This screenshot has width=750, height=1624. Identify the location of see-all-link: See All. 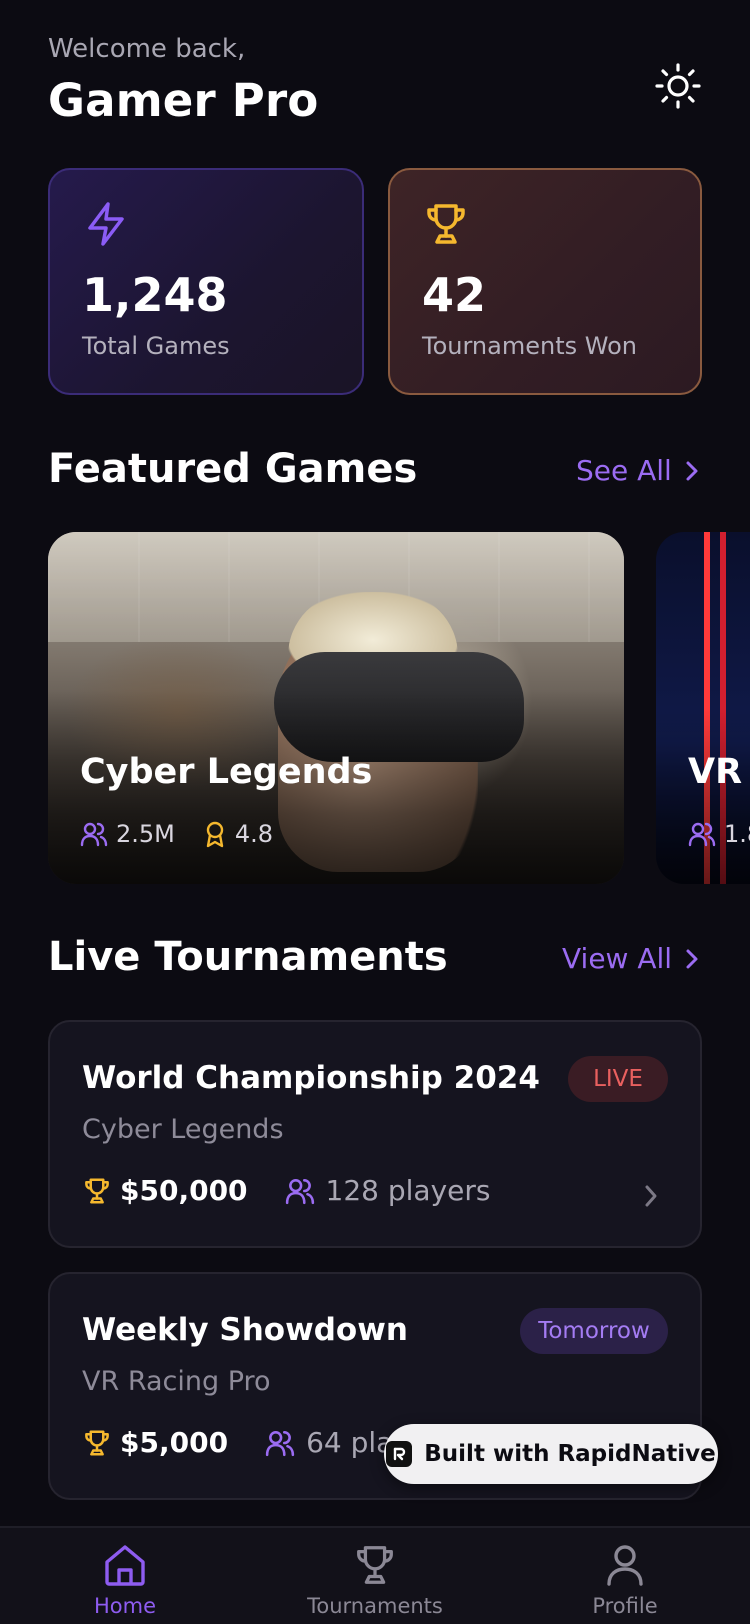
(638, 470).